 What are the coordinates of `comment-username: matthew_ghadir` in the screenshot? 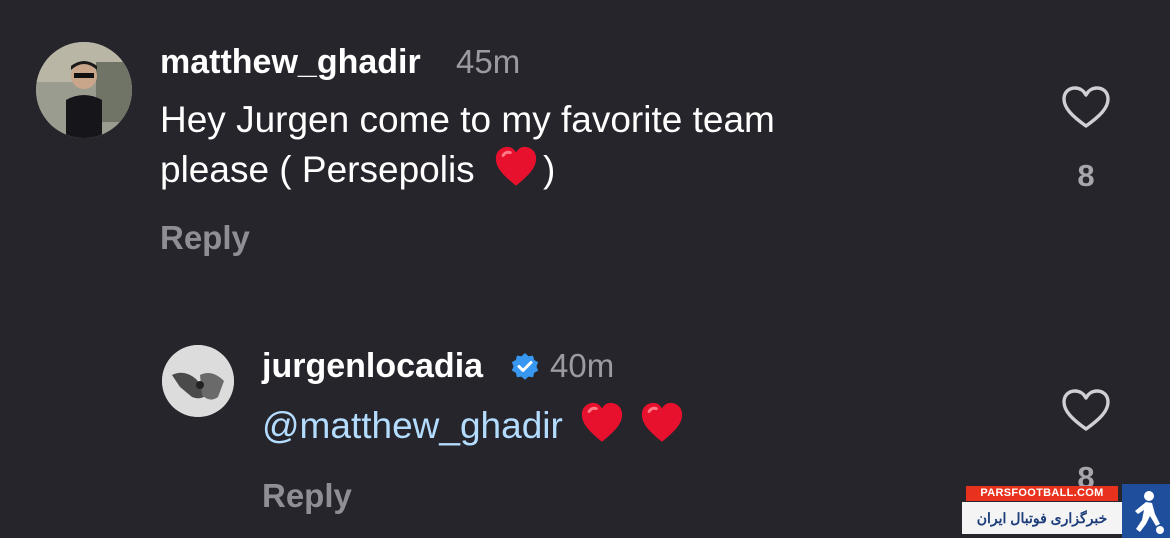 It's located at (290, 62).